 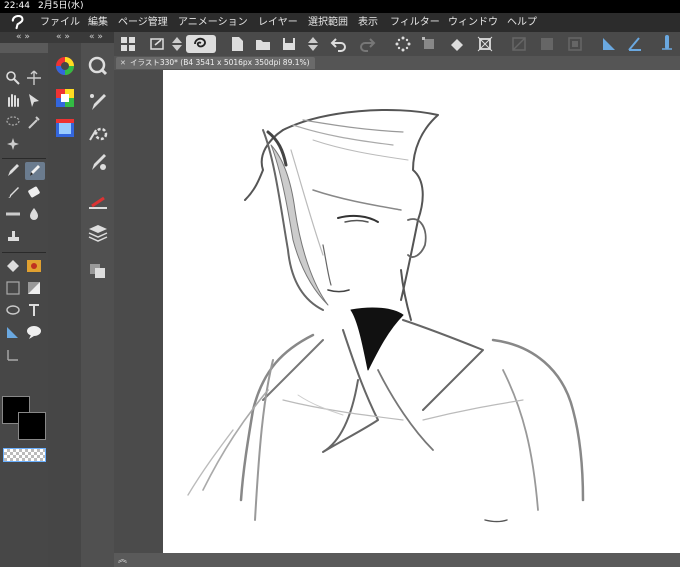 I want to click on undo-icon, so click(x=339, y=44).